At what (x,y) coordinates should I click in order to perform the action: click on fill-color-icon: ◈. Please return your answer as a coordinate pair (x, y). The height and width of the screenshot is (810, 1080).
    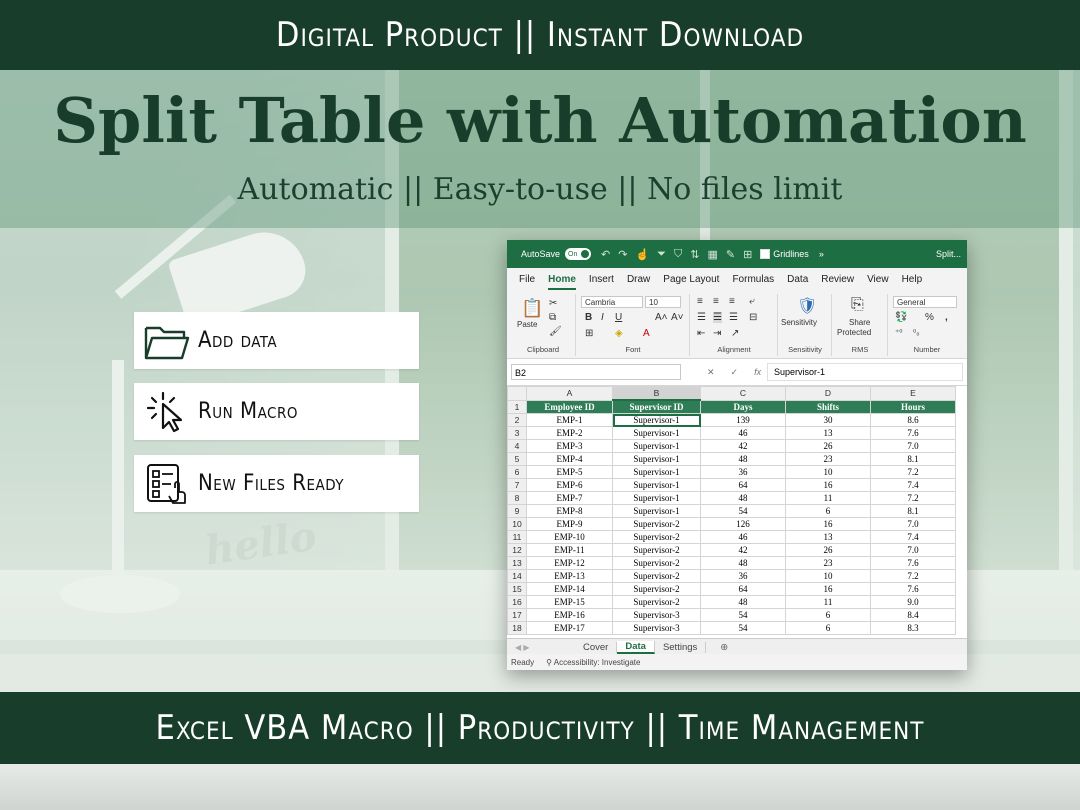
    Looking at the image, I should click on (619, 333).